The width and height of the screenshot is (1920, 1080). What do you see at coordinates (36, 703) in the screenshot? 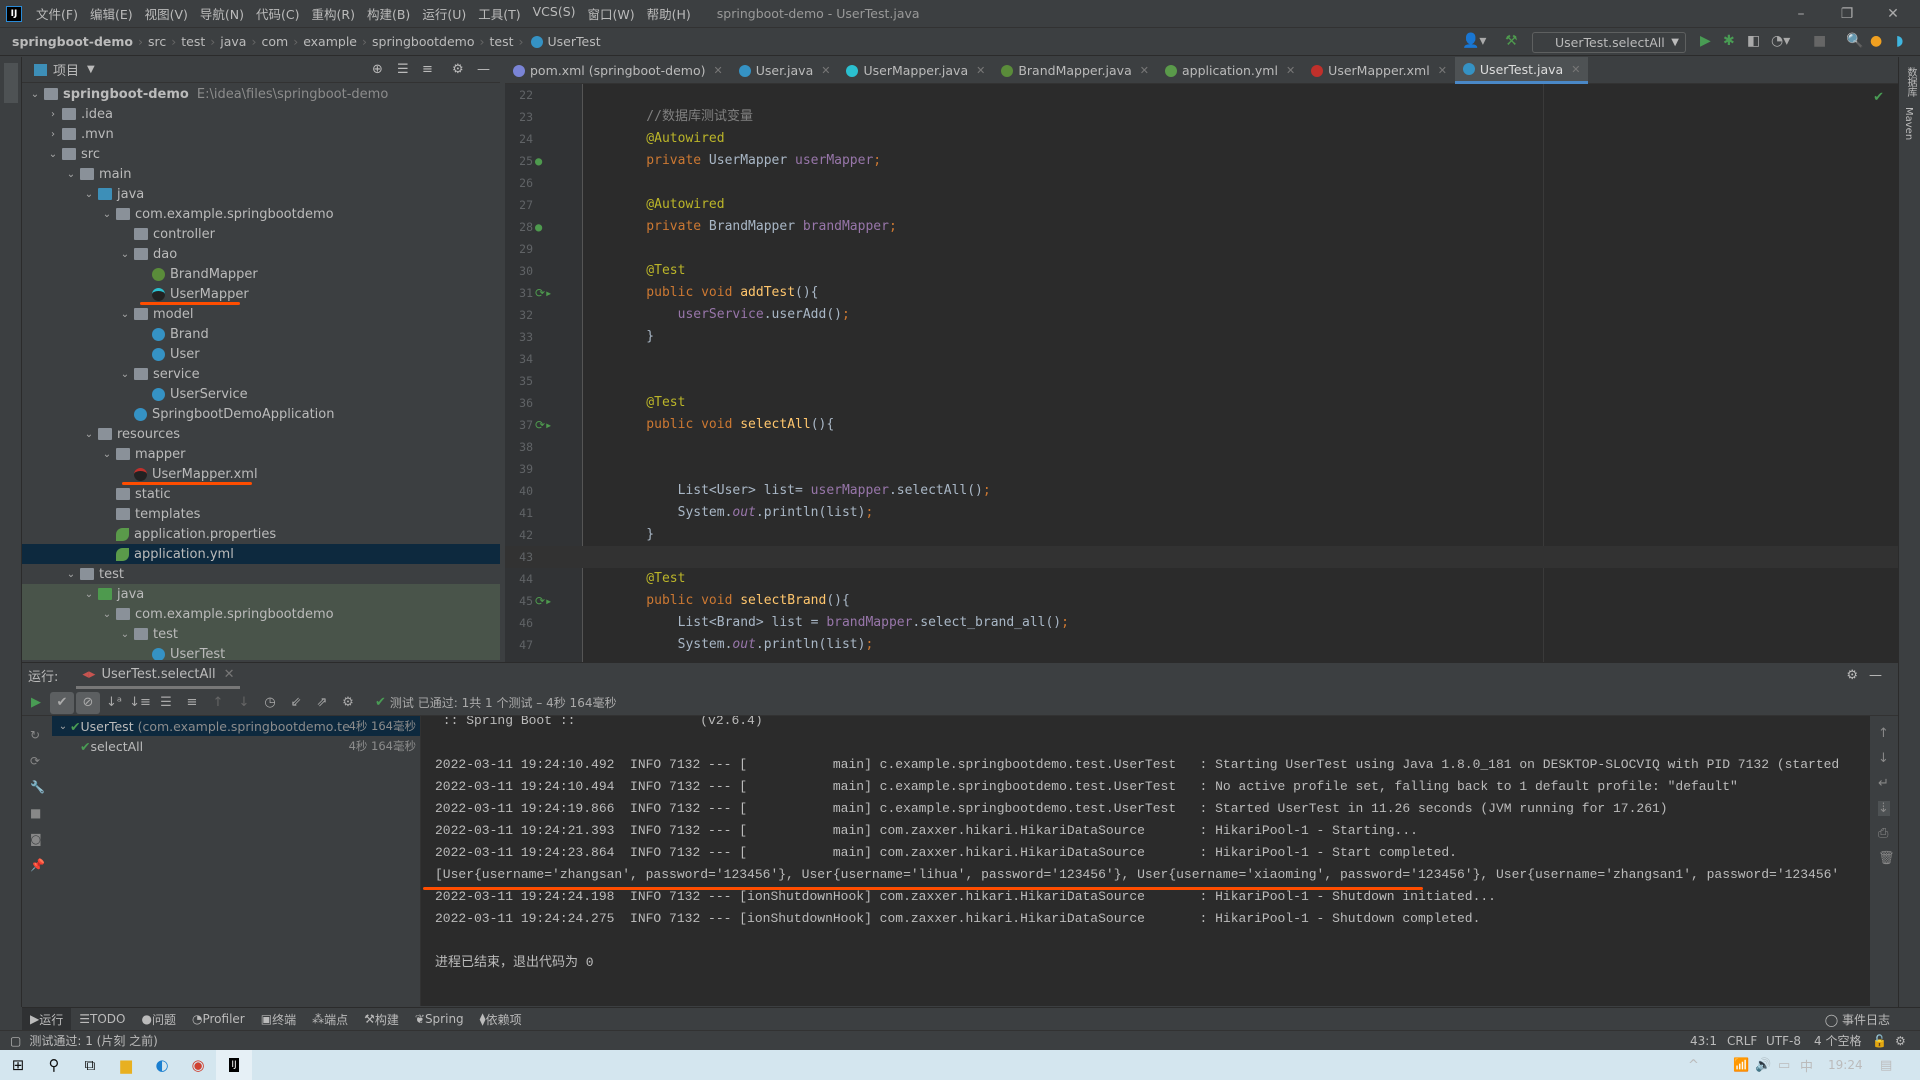
I see `rerun-icon: ▶` at bounding box center [36, 703].